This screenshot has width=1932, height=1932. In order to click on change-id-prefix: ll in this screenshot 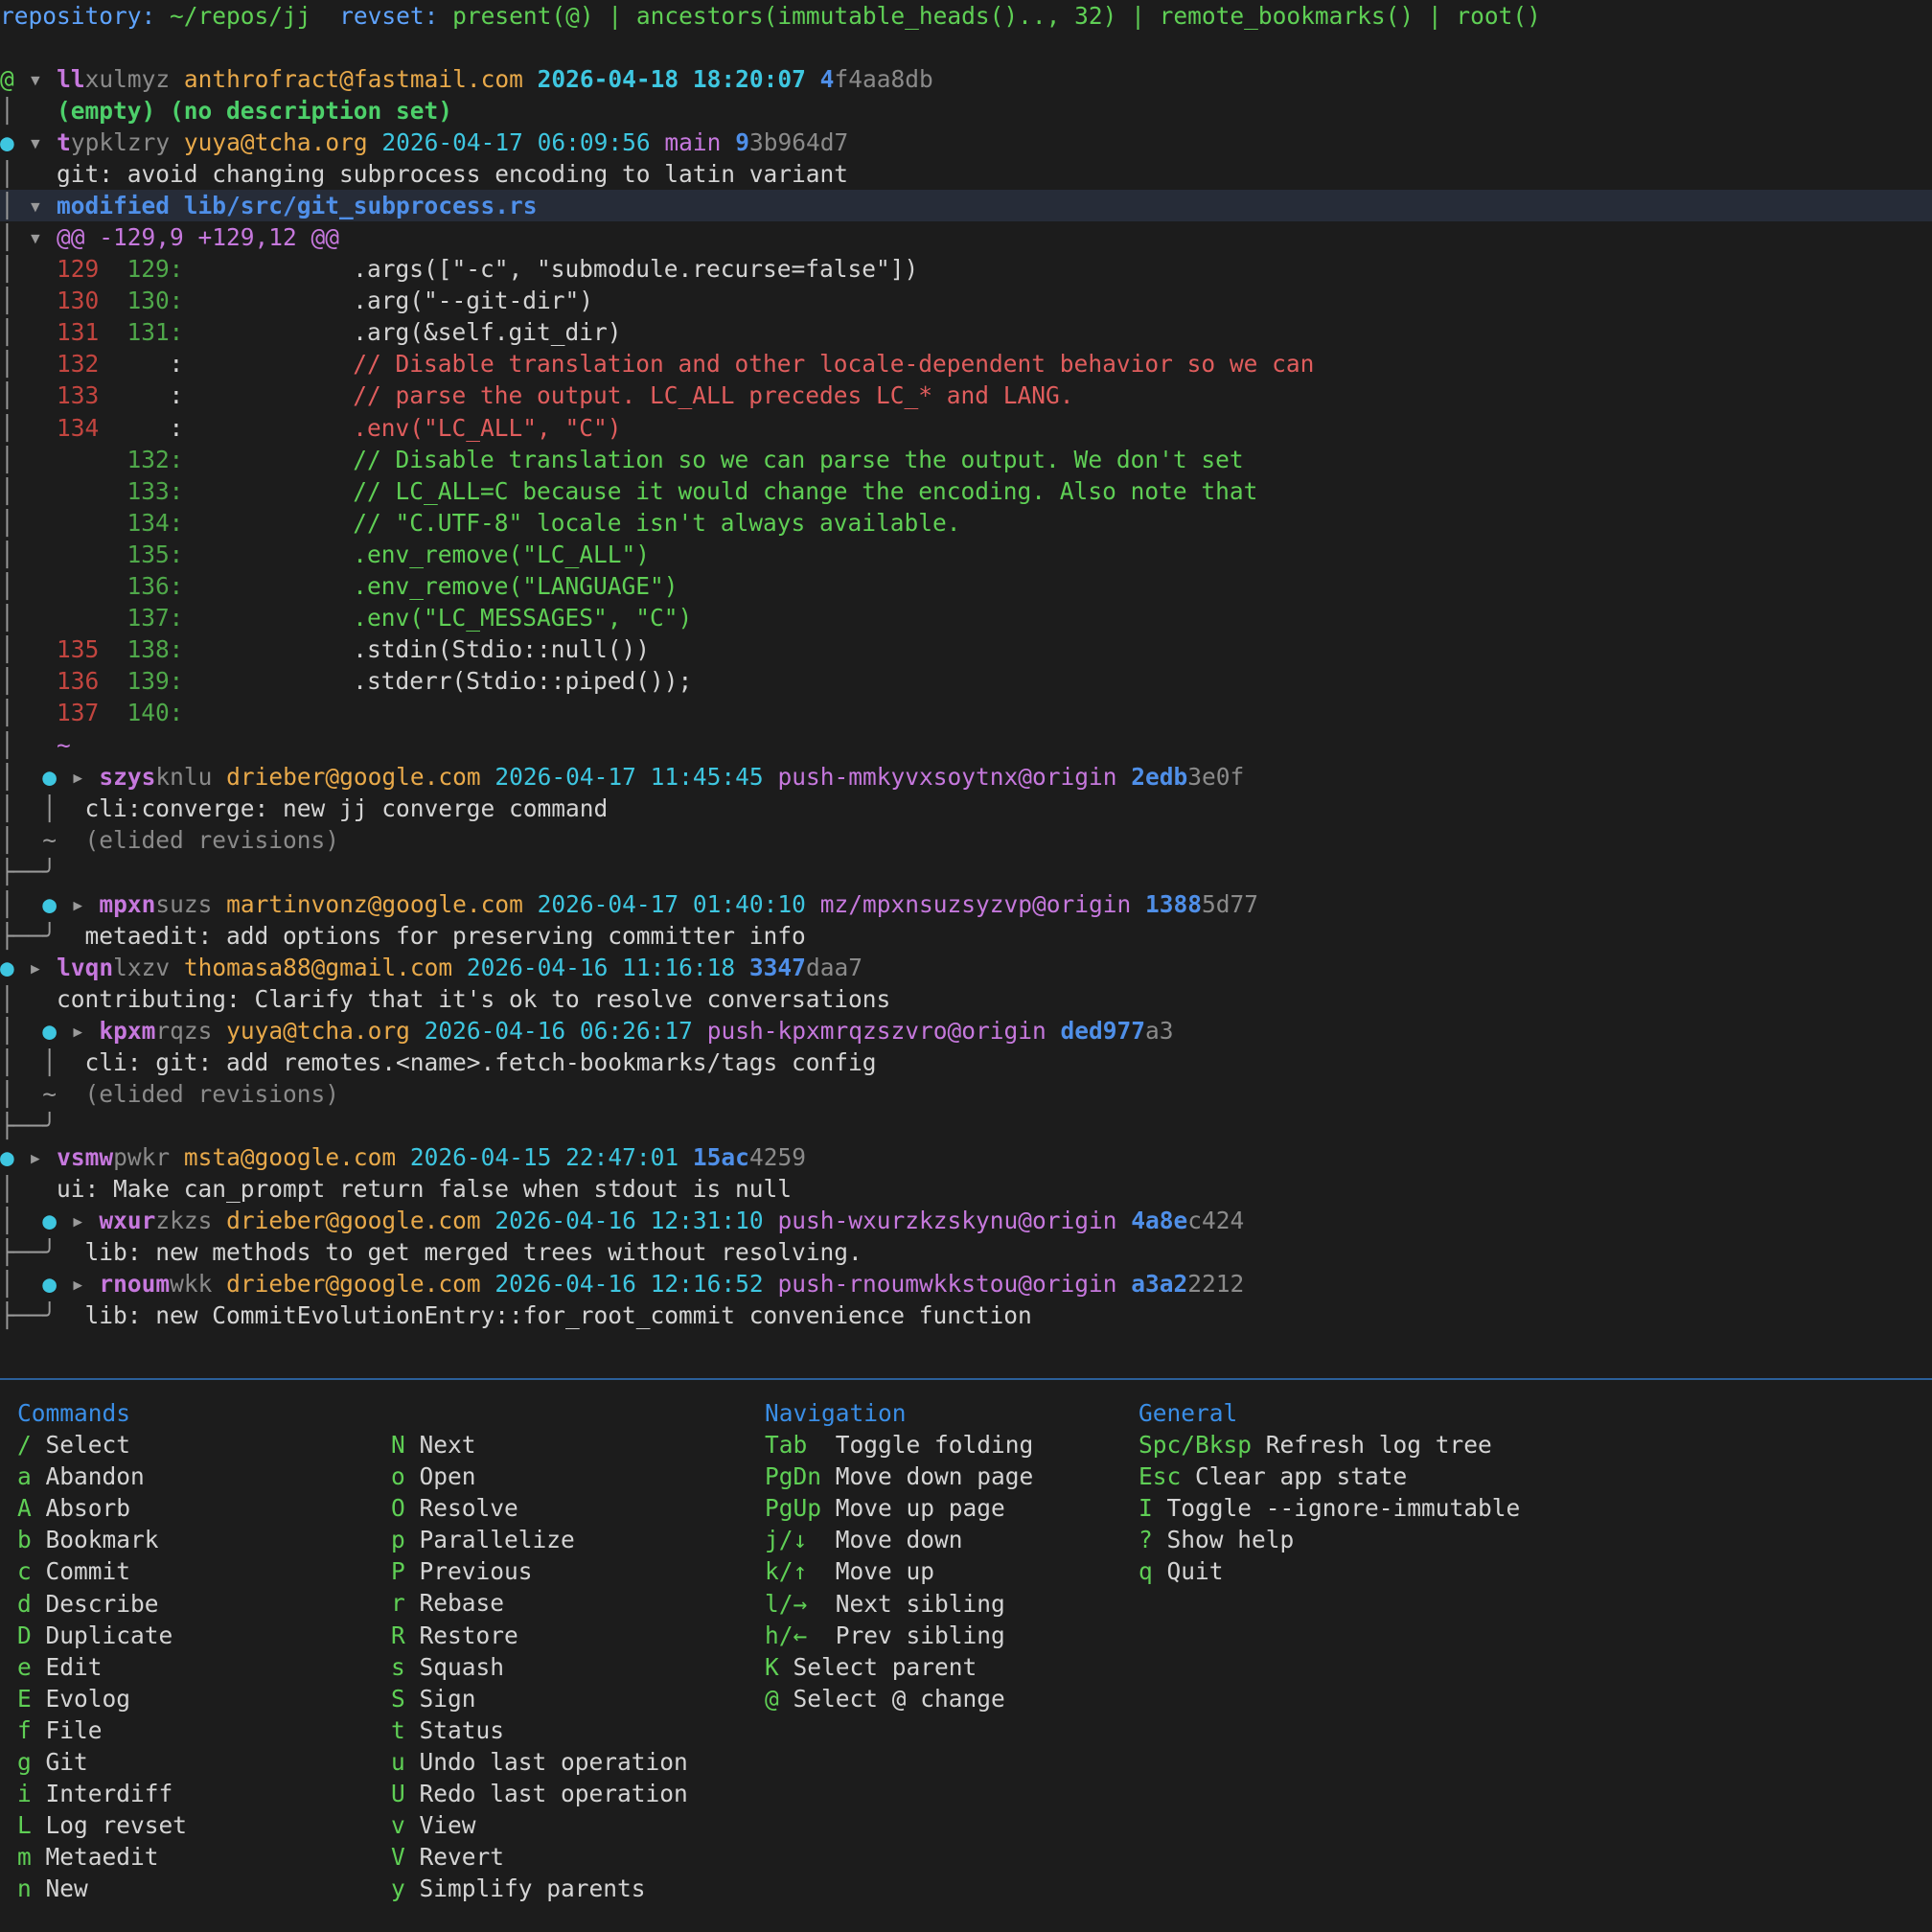, I will do `click(71, 79)`.